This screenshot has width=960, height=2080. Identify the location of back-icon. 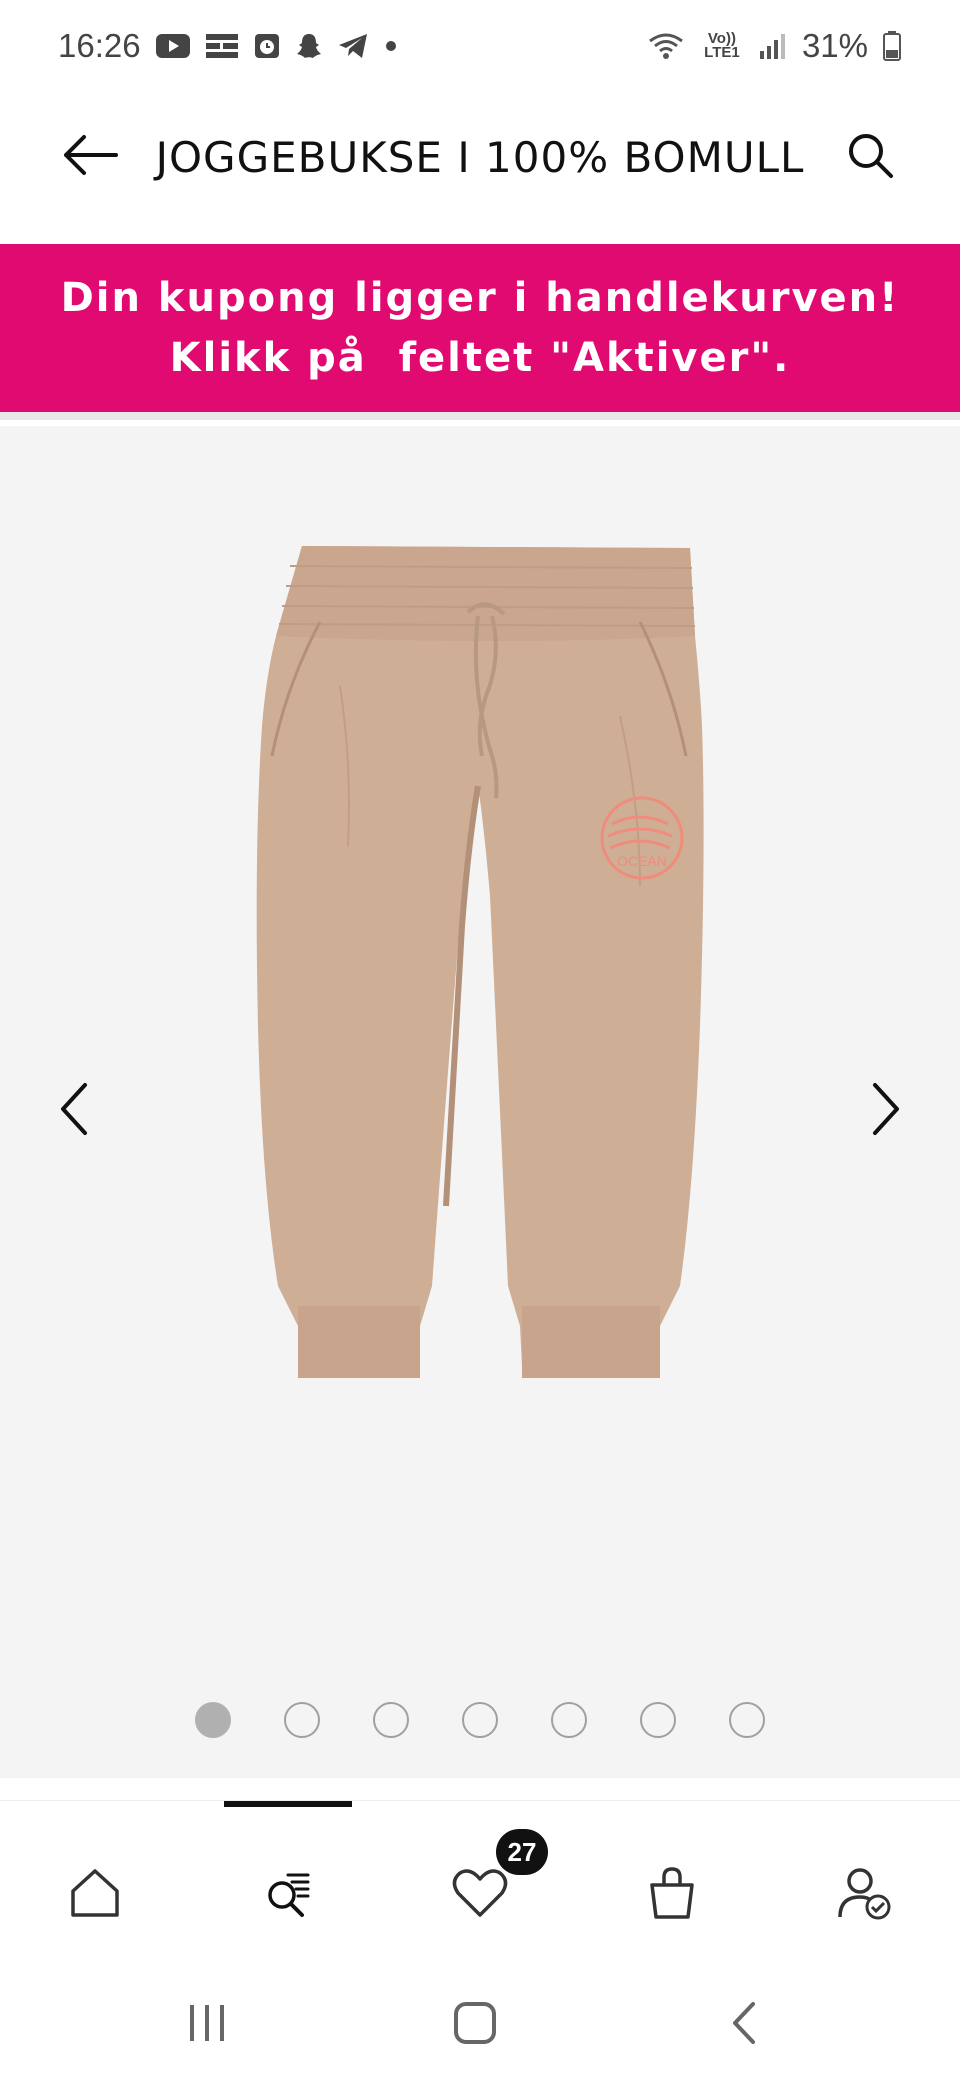
(745, 2025).